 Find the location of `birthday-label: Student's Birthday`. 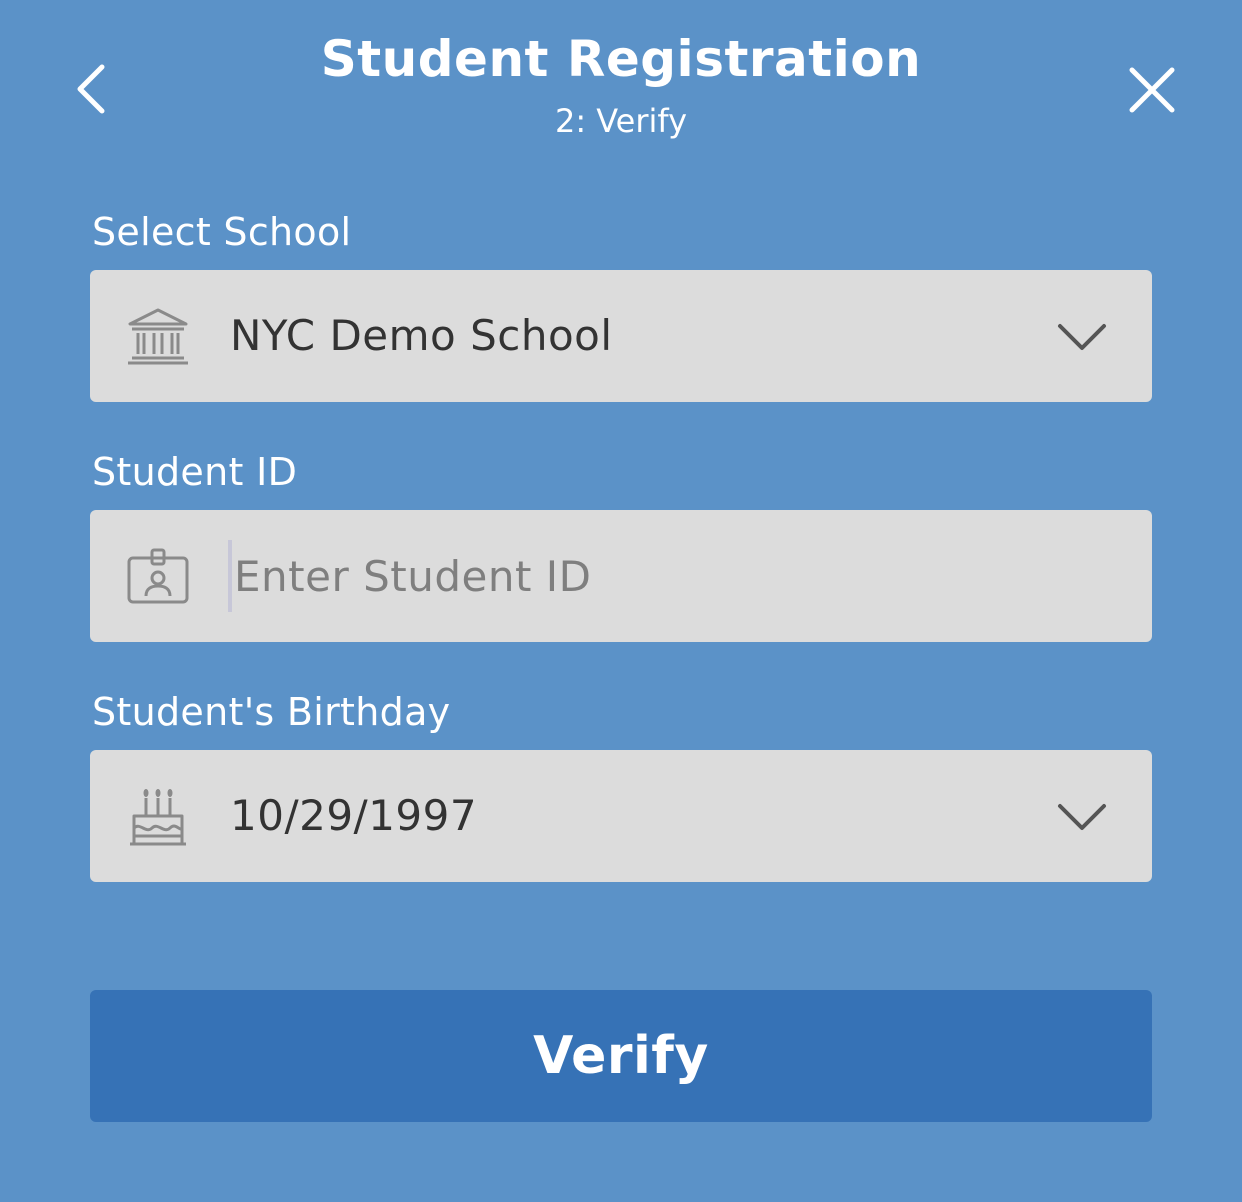

birthday-label: Student's Birthday is located at coordinates (271, 712).